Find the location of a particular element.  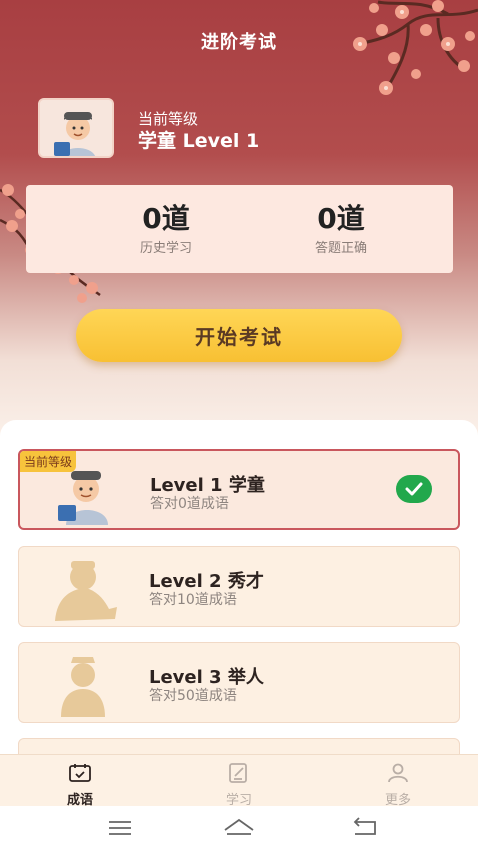

calendar-icon is located at coordinates (80, 773).